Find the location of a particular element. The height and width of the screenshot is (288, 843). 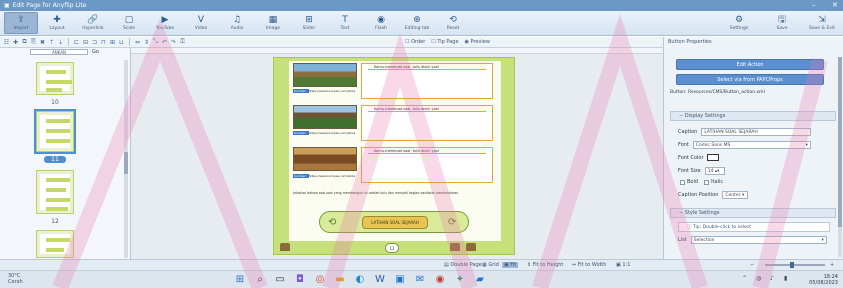

ribbon-scale-button: ▢ Scale is located at coordinates (129, 23).